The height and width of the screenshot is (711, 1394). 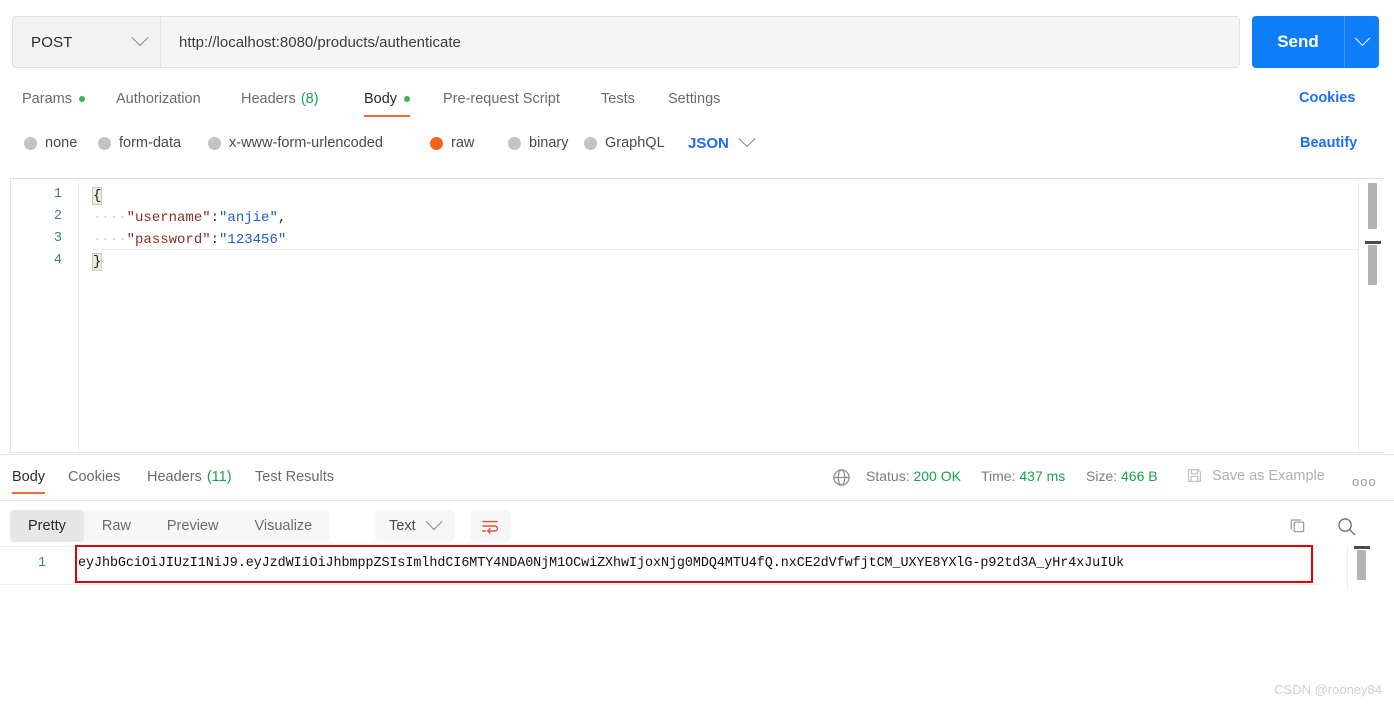 I want to click on tab-label: Settings, so click(x=694, y=99).